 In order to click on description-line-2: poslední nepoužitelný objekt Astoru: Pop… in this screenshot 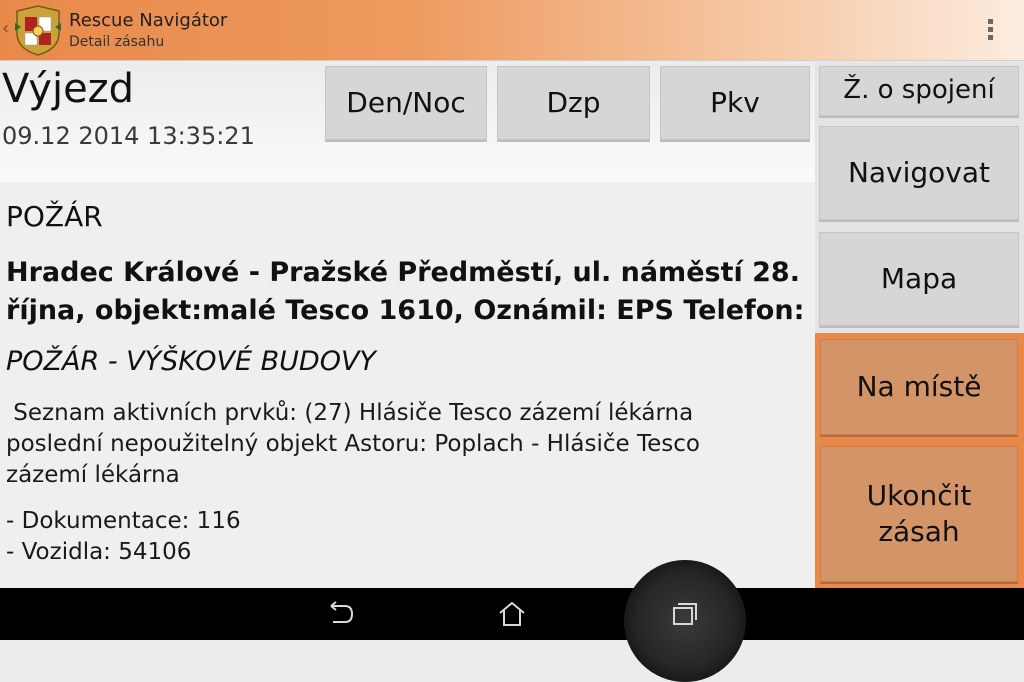, I will do `click(353, 444)`.